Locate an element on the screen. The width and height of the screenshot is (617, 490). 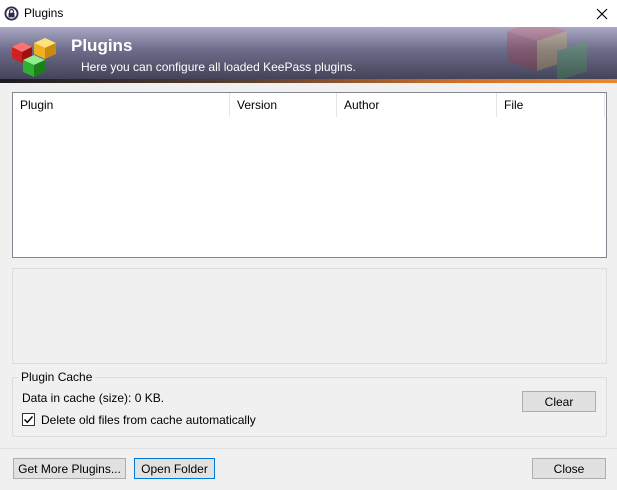
title-bar: Plugins is located at coordinates (308, 13).